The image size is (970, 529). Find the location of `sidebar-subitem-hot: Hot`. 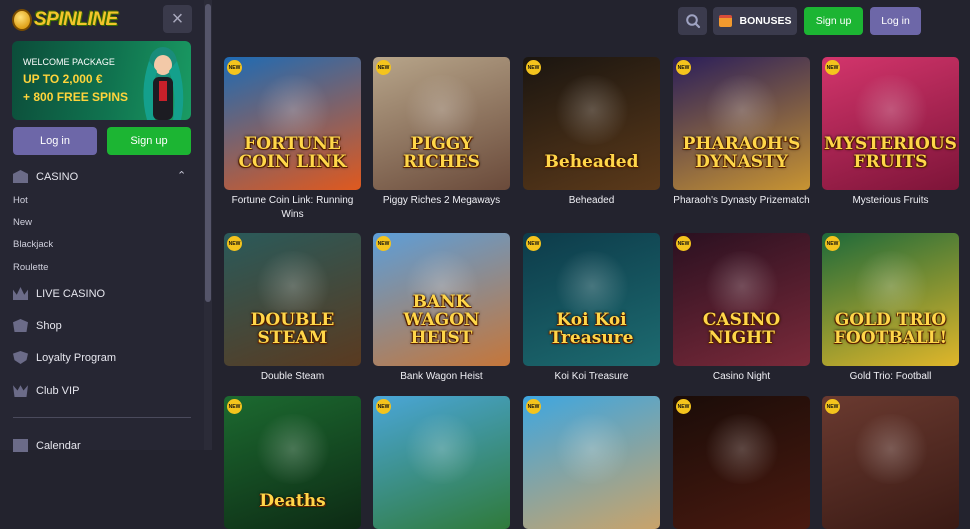

sidebar-subitem-hot: Hot is located at coordinates (20, 200).